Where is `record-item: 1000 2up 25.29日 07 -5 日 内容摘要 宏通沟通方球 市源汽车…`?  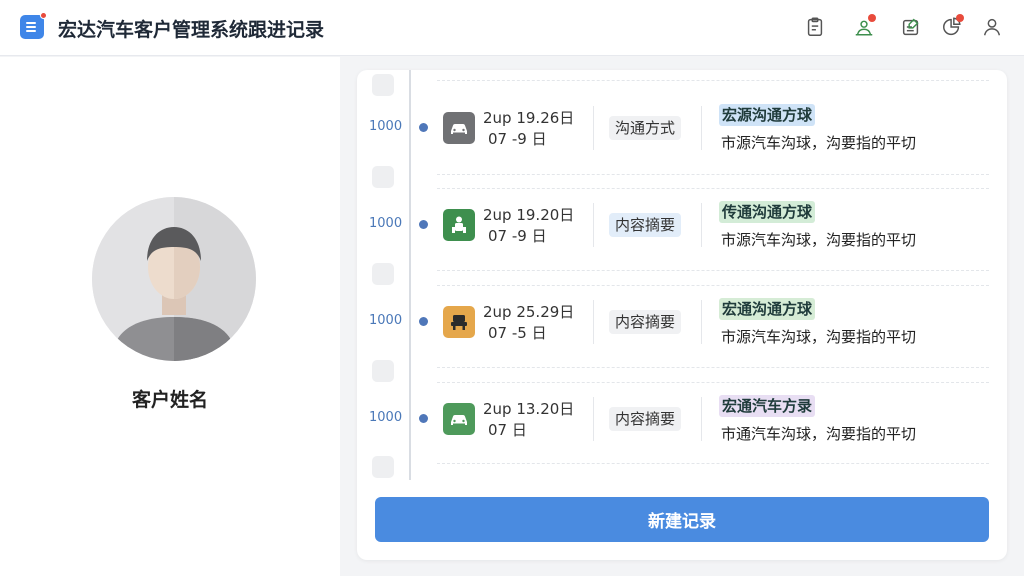 record-item: 1000 2up 25.29日 07 -5 日 内容摘要 宏通沟通方球 市源汽车… is located at coordinates (682, 321).